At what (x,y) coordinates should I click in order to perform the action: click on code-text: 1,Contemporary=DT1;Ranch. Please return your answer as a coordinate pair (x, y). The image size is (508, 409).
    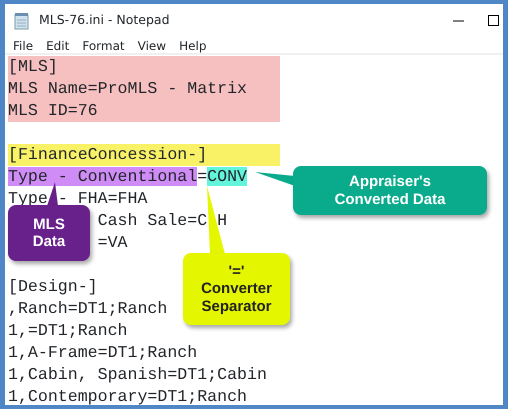
    Looking at the image, I should click on (127, 396).